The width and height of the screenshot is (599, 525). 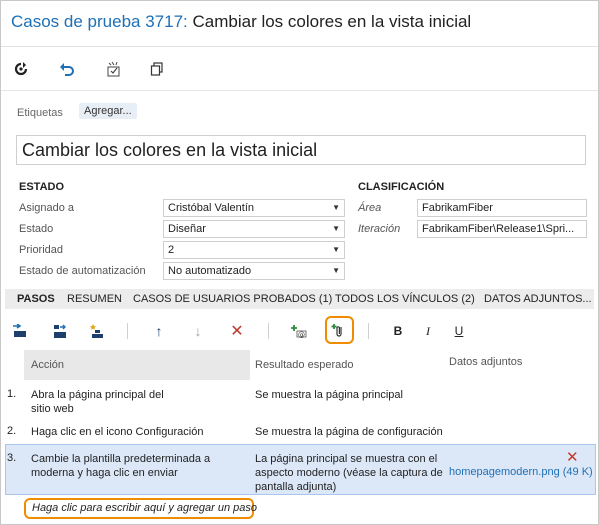 What do you see at coordinates (304, 365) in the screenshot?
I see `expected-column-header: Resultado esperado` at bounding box center [304, 365].